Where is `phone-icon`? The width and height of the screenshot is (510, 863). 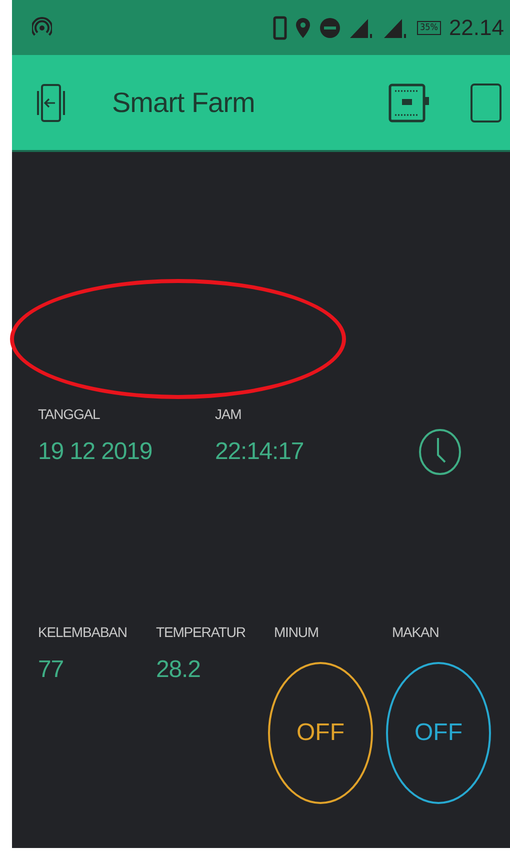
phone-icon is located at coordinates (279, 28).